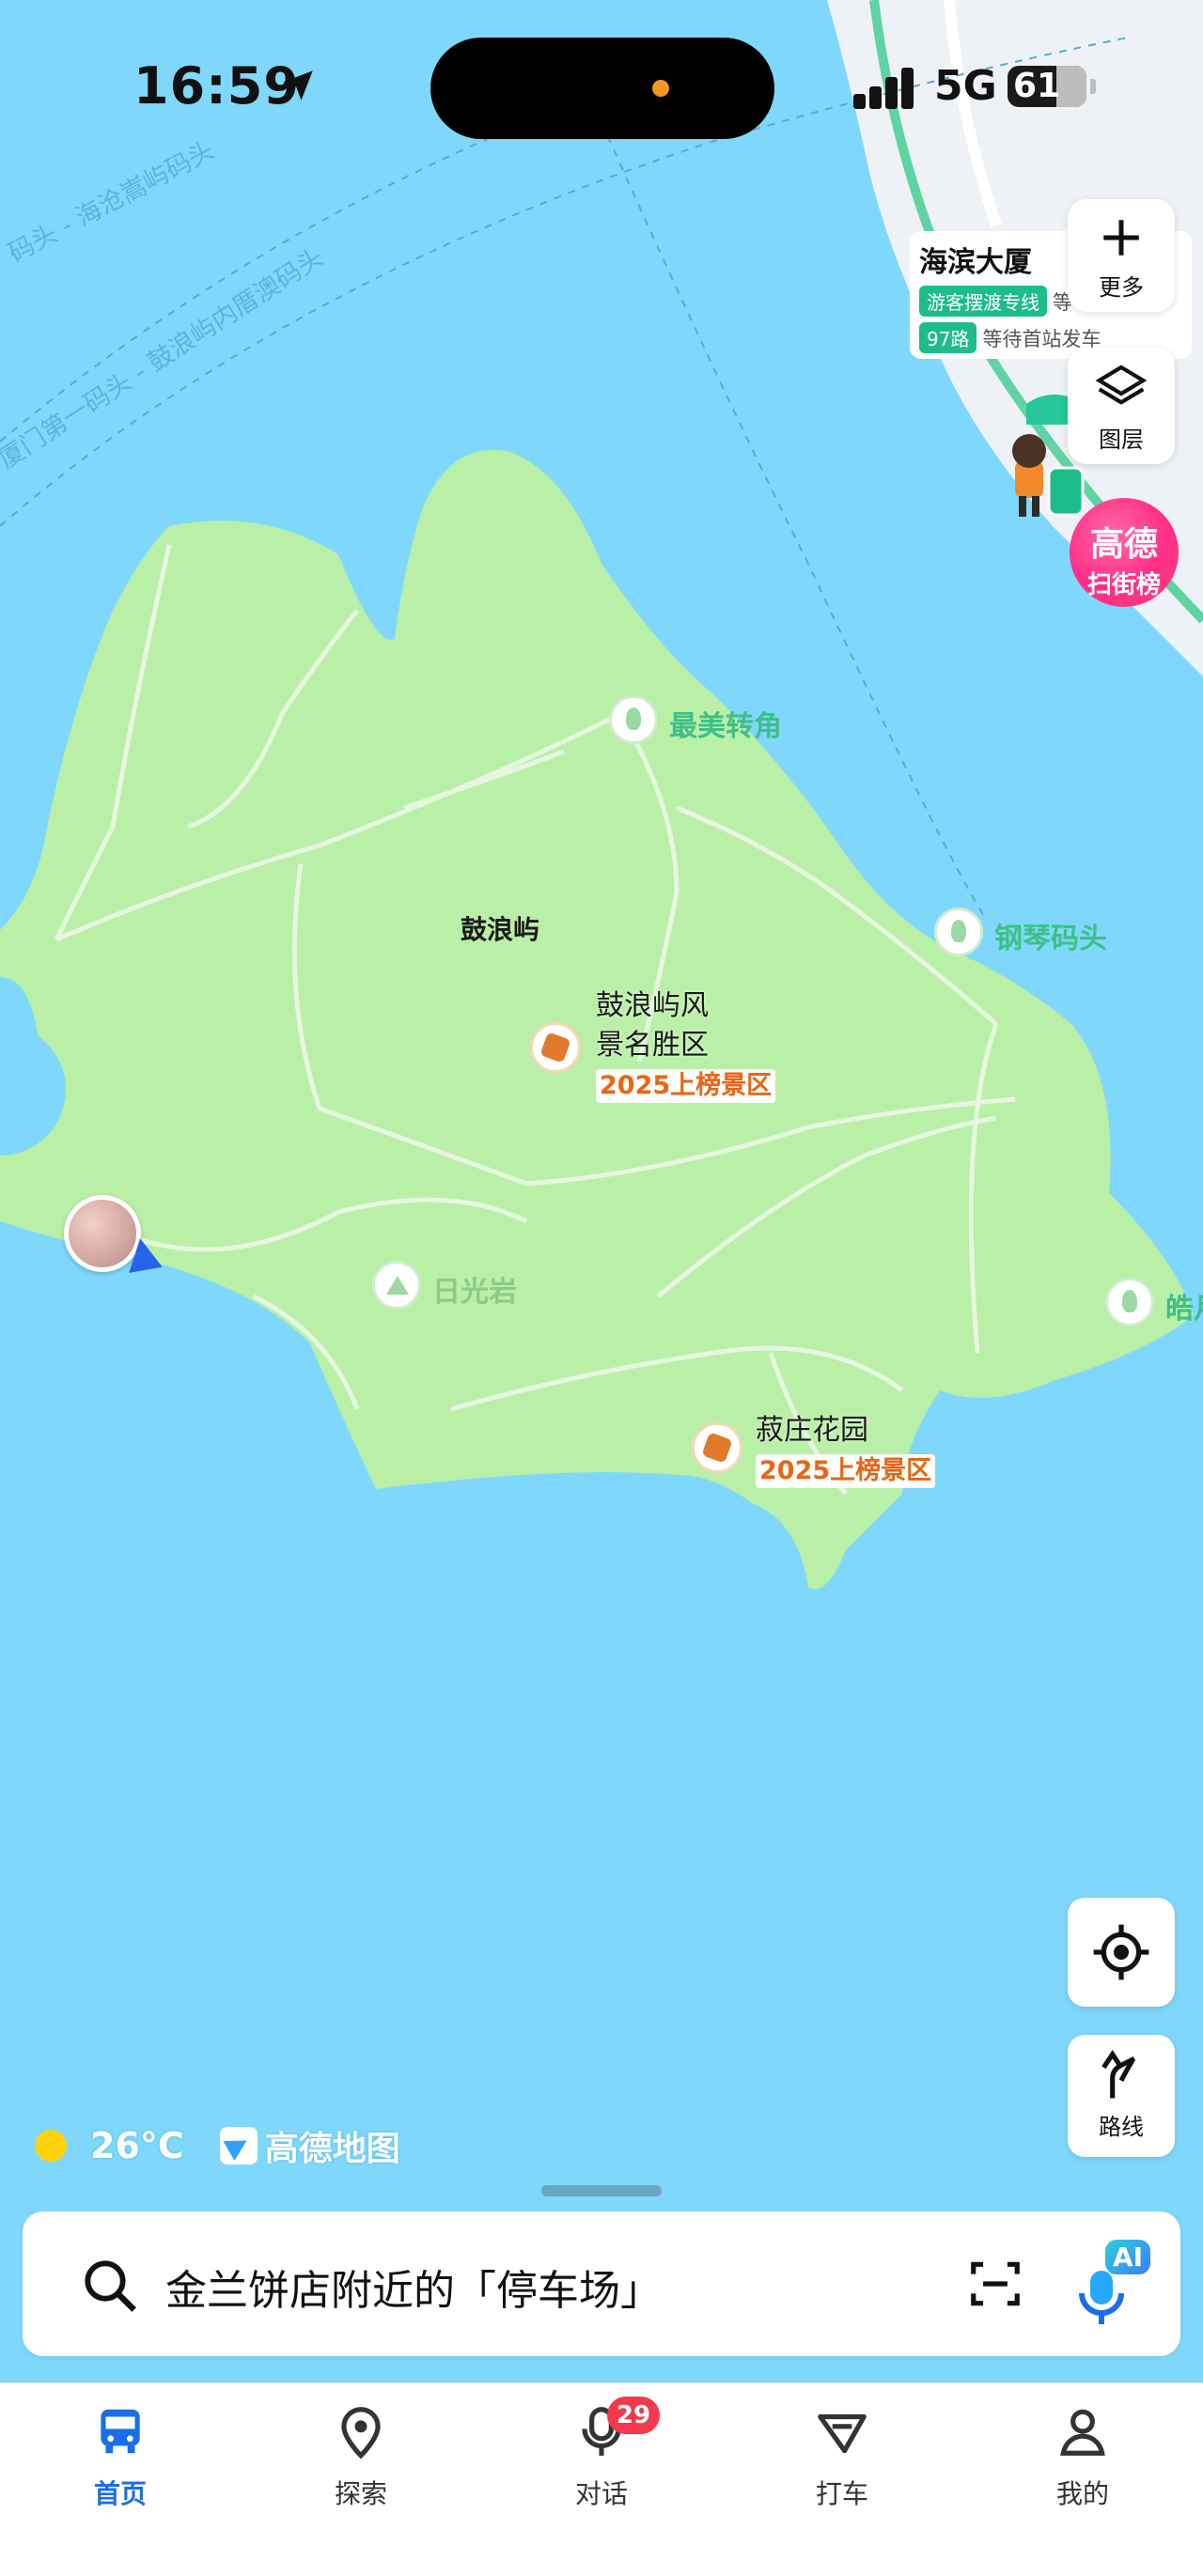 This screenshot has width=1203, height=2576. Describe the element at coordinates (413, 2287) in the screenshot. I see `search-input: 金兰饼店附近的「停车场」` at that location.